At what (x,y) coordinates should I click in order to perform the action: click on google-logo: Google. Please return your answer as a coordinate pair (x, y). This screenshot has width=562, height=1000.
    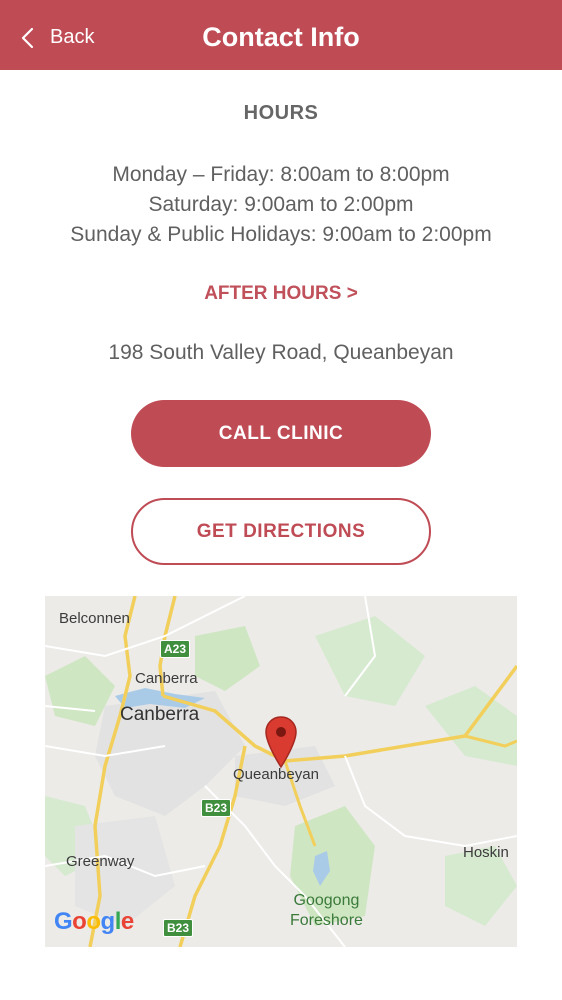
    Looking at the image, I should click on (94, 922).